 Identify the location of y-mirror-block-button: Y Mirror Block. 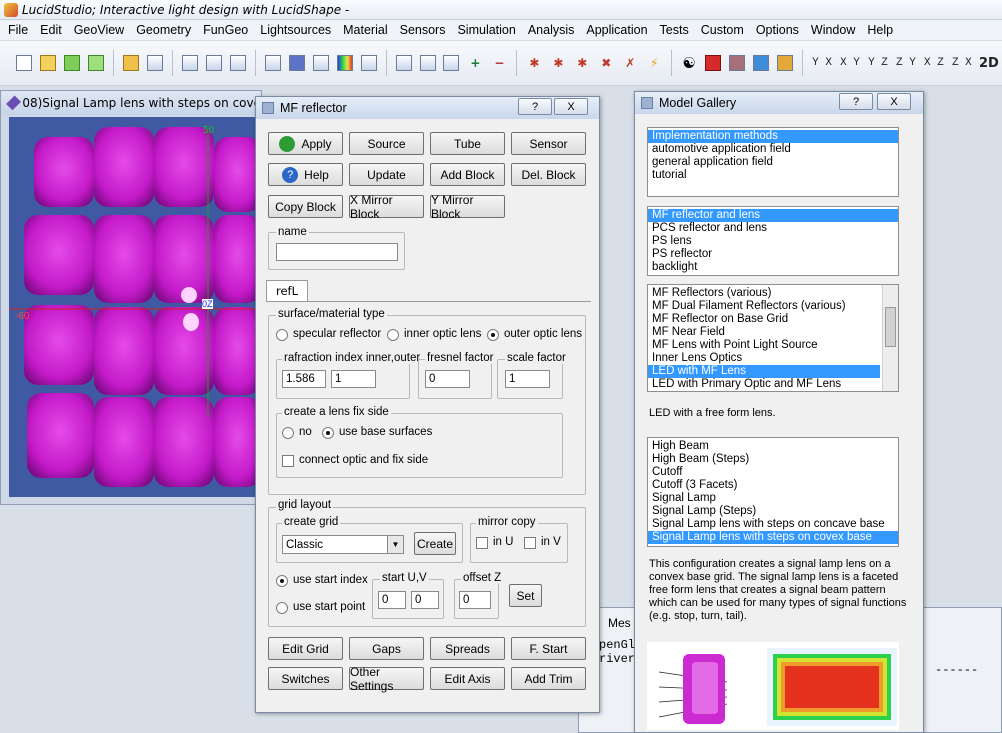
(467, 207).